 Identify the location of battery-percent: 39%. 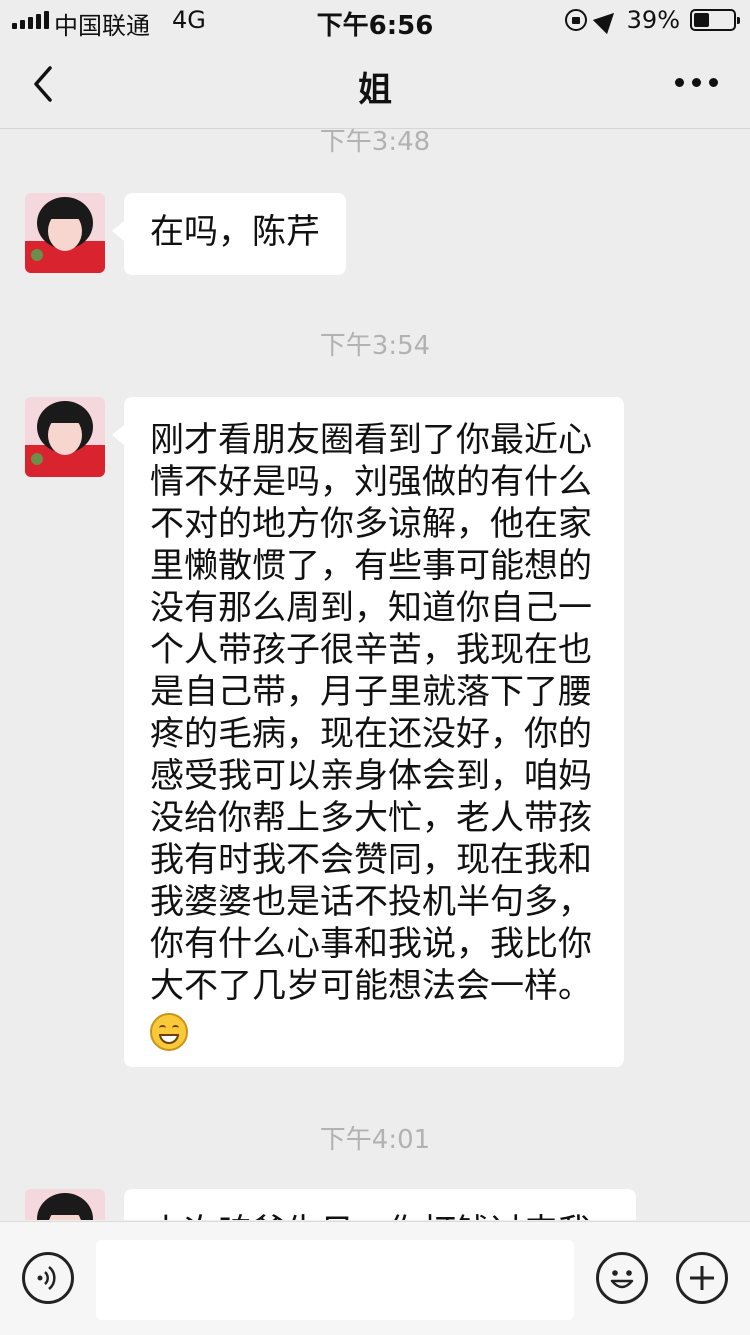
(653, 20).